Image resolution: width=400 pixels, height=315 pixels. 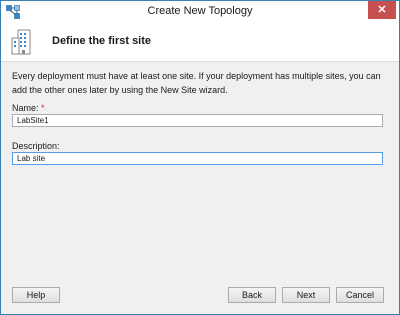 What do you see at coordinates (382, 10) in the screenshot?
I see `close-button: ✕` at bounding box center [382, 10].